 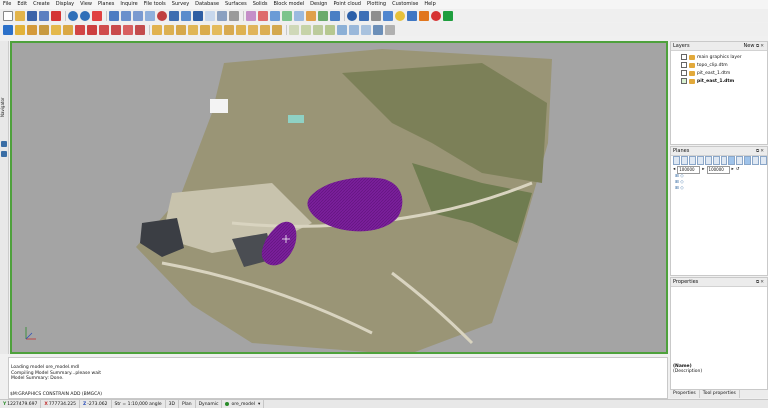 I want to click on layer-icon, so click(x=150, y=15).